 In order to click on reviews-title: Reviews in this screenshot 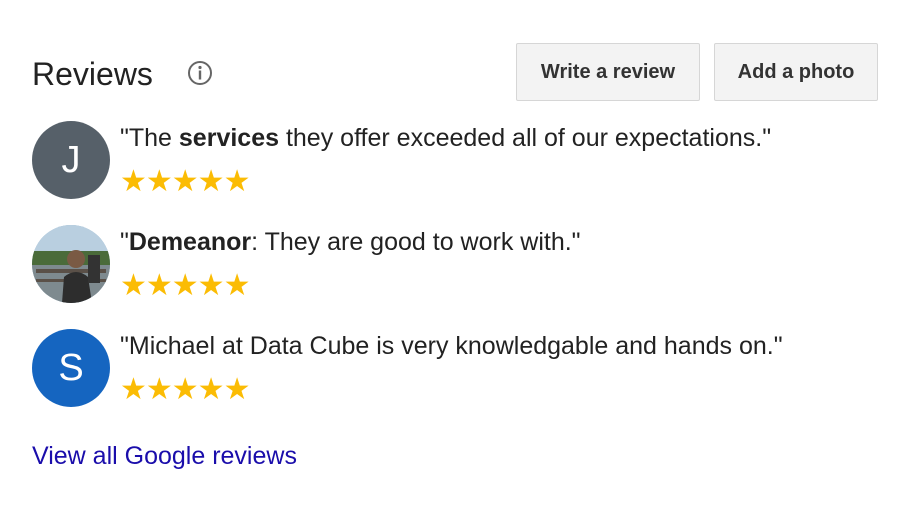, I will do `click(92, 74)`.